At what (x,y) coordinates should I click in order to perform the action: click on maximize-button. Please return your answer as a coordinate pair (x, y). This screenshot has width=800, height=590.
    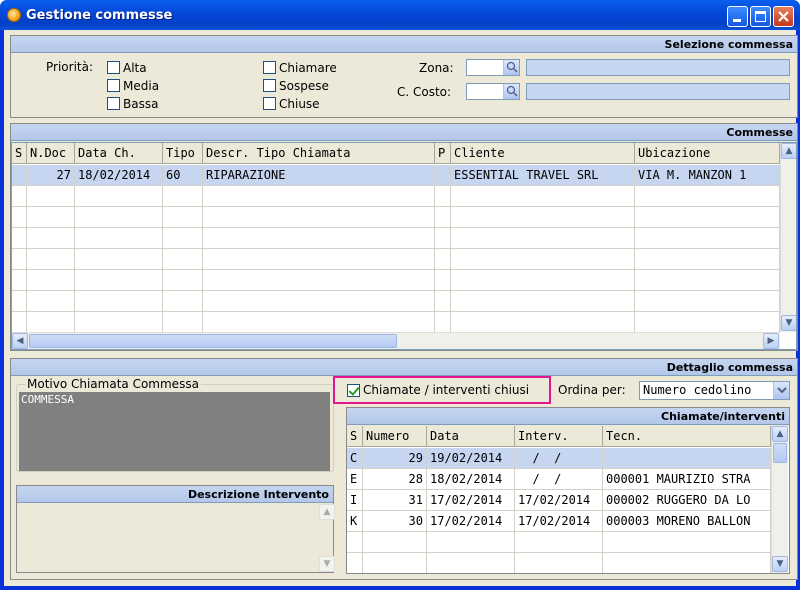
    Looking at the image, I should click on (760, 16).